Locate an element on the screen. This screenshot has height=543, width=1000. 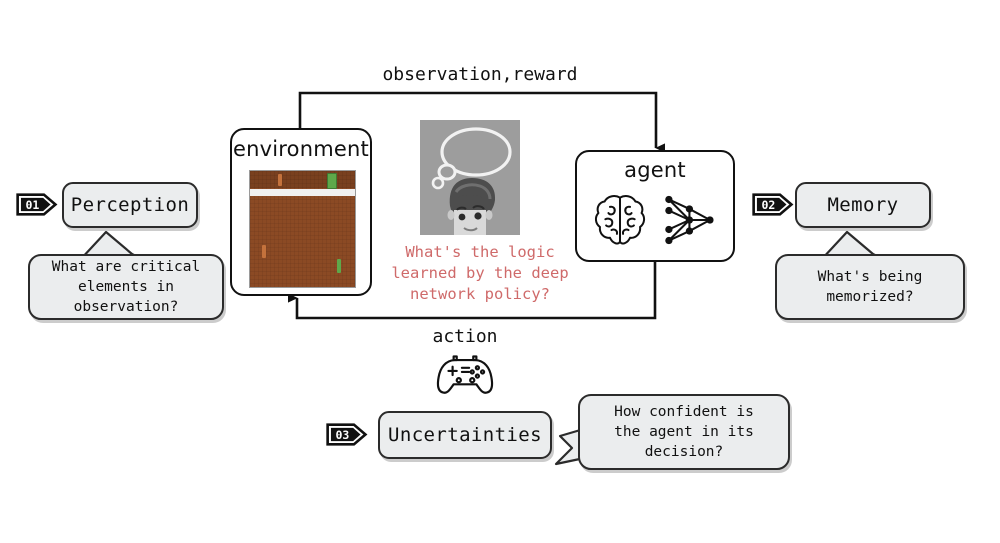
aspect-label-uncertainties: Uncertainties is located at coordinates (465, 435).